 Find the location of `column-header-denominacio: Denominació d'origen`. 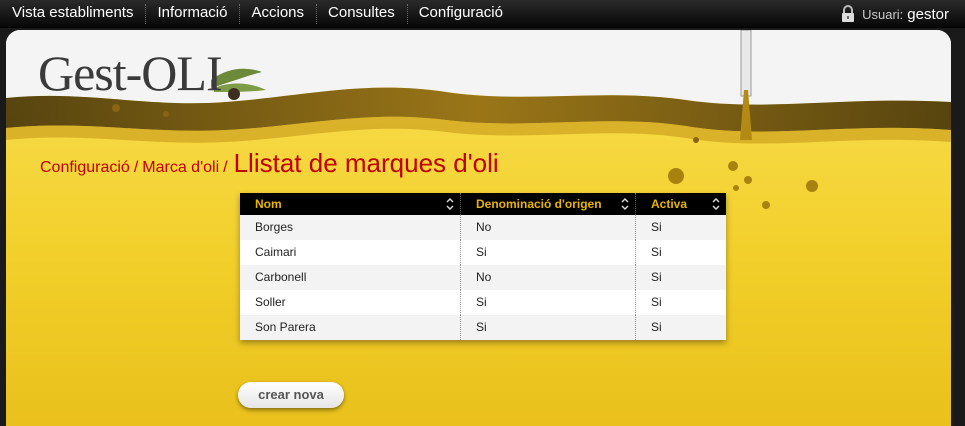

column-header-denominacio: Denominació d'origen is located at coordinates (547, 204).